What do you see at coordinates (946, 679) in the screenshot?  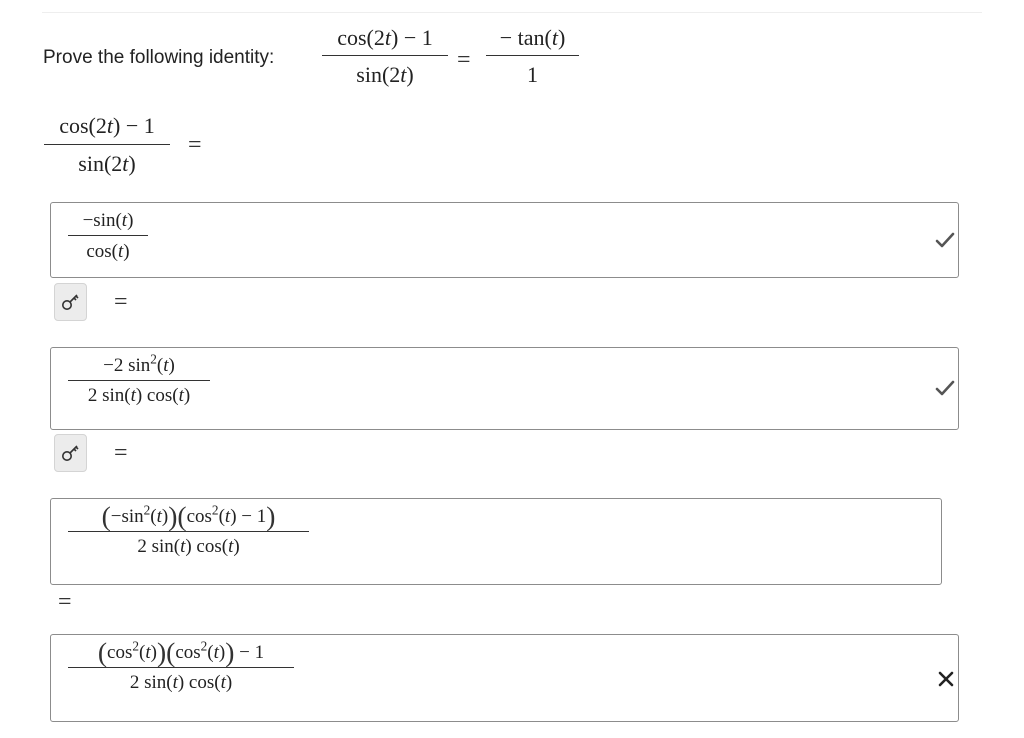 I see `x-mark-icon` at bounding box center [946, 679].